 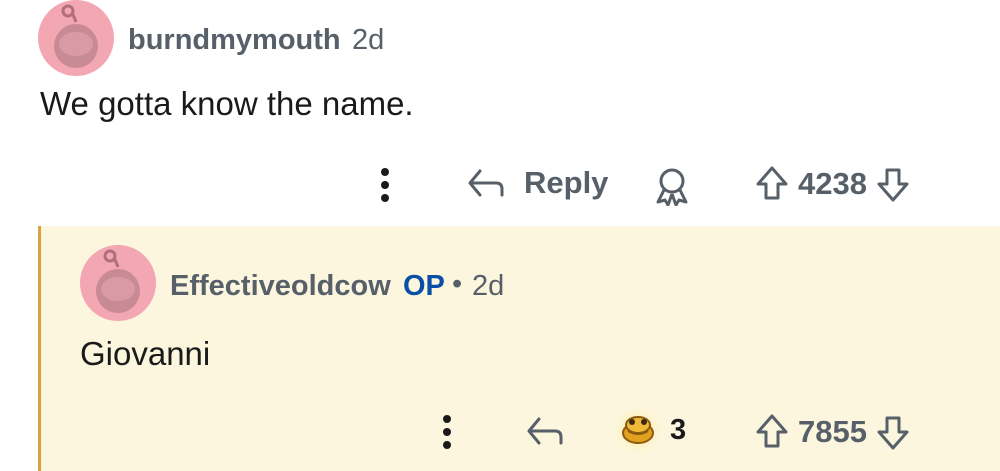 I want to click on thread-line, so click(x=39, y=348).